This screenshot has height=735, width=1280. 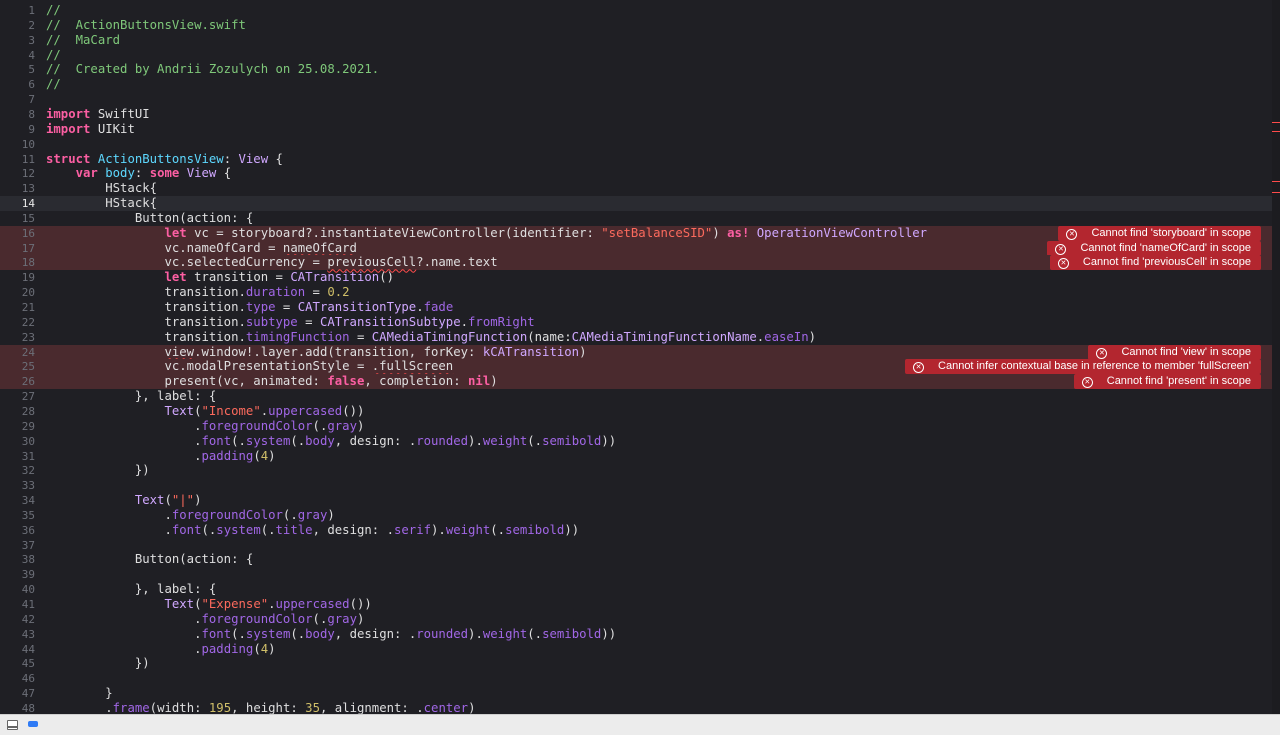 I want to click on error-message: ✕ Cannot find 'storyboard' in scope, so click(x=1159, y=233).